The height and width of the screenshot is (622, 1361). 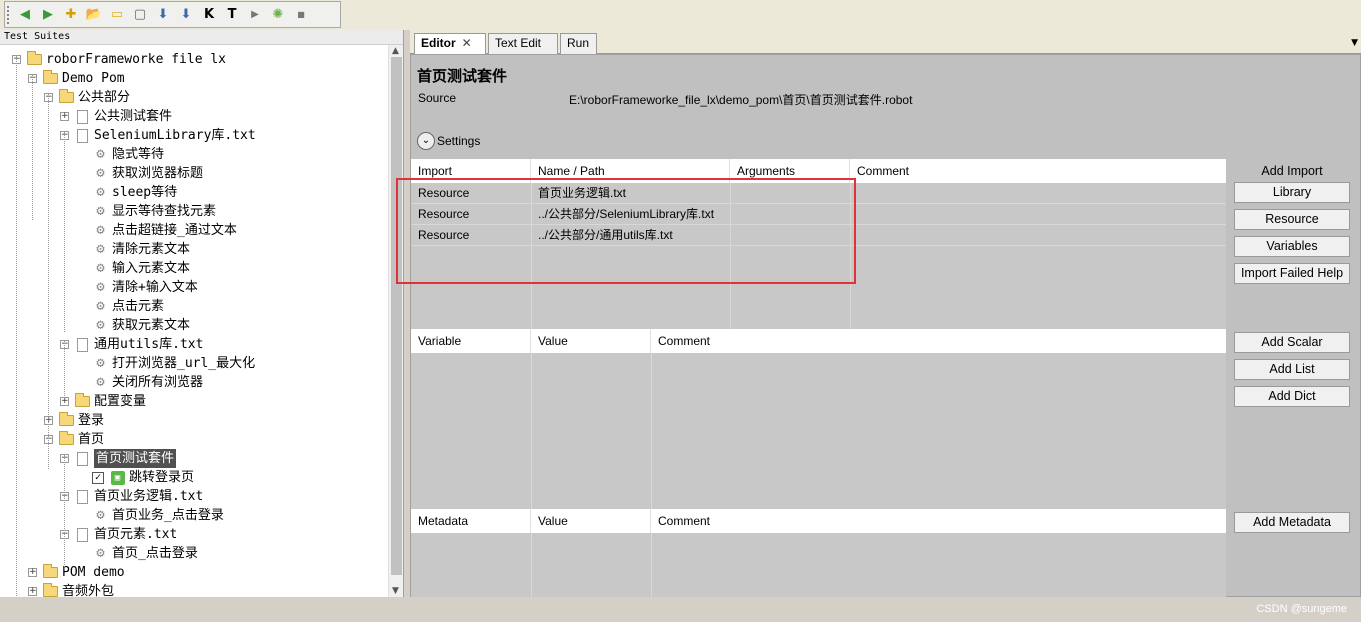 I want to click on tree-folder: + 登录, so click(x=74, y=420).